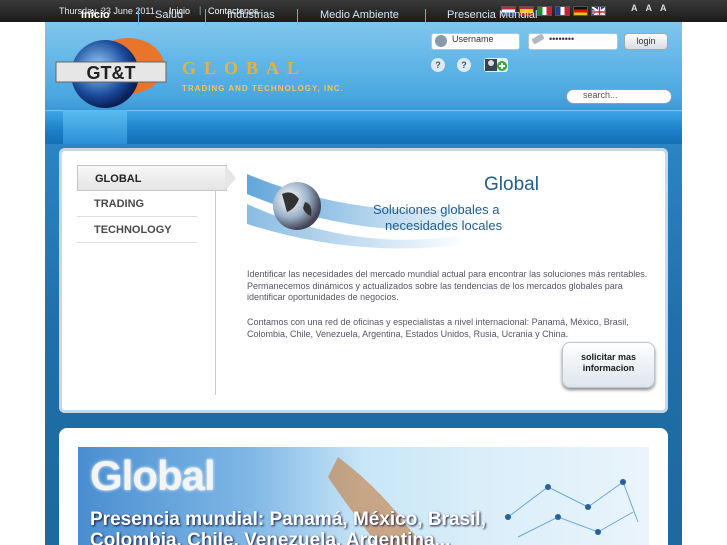  What do you see at coordinates (230, 178) in the screenshot?
I see `tab-arrow` at bounding box center [230, 178].